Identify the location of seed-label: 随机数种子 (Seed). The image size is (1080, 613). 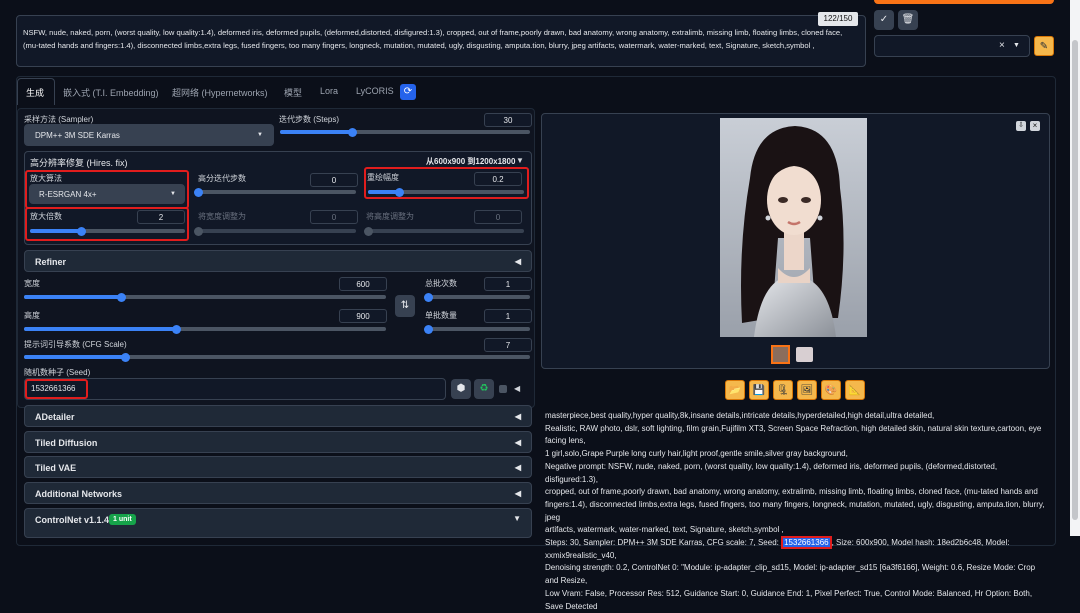
(57, 372).